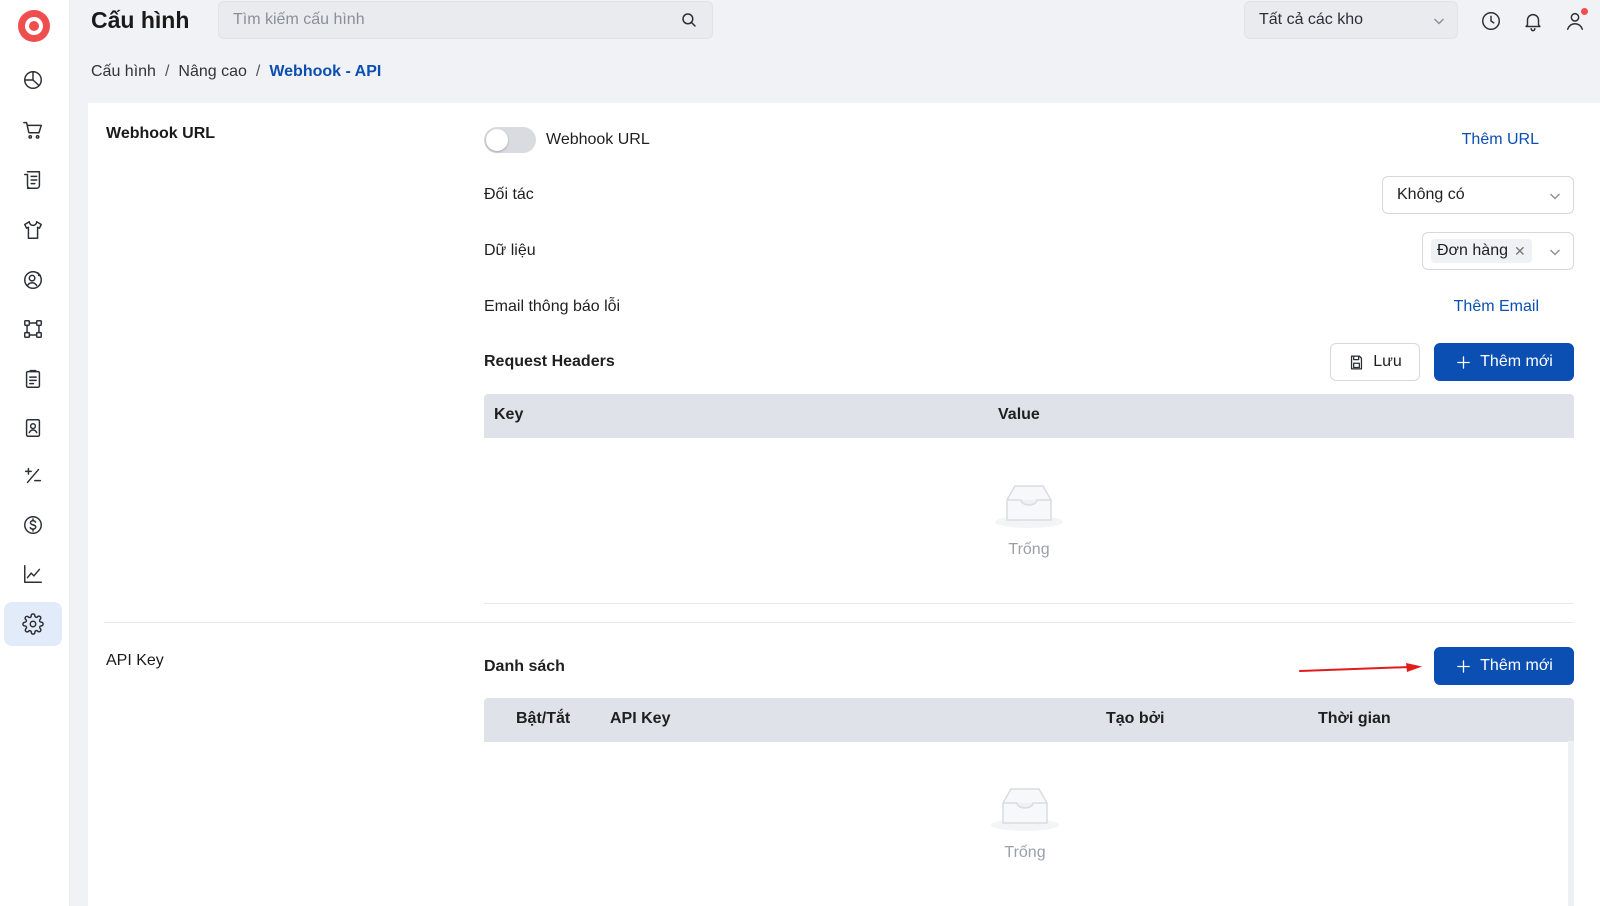 Image resolution: width=1600 pixels, height=906 pixels. I want to click on add-api-key-button: Thêm mới, so click(1504, 666).